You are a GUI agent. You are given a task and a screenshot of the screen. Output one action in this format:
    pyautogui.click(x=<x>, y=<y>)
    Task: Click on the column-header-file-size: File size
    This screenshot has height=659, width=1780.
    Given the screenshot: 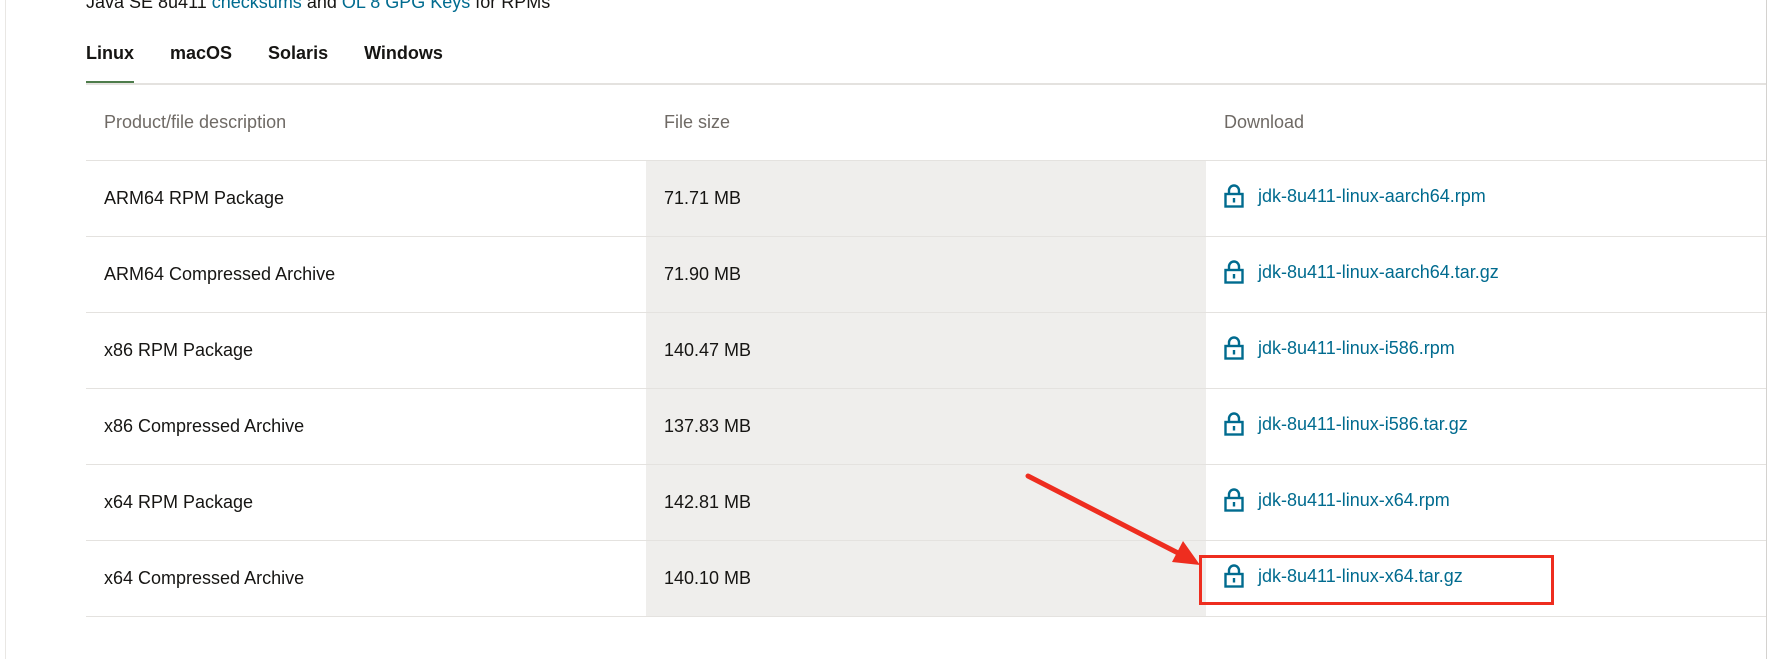 What is the action you would take?
    pyautogui.click(x=926, y=123)
    